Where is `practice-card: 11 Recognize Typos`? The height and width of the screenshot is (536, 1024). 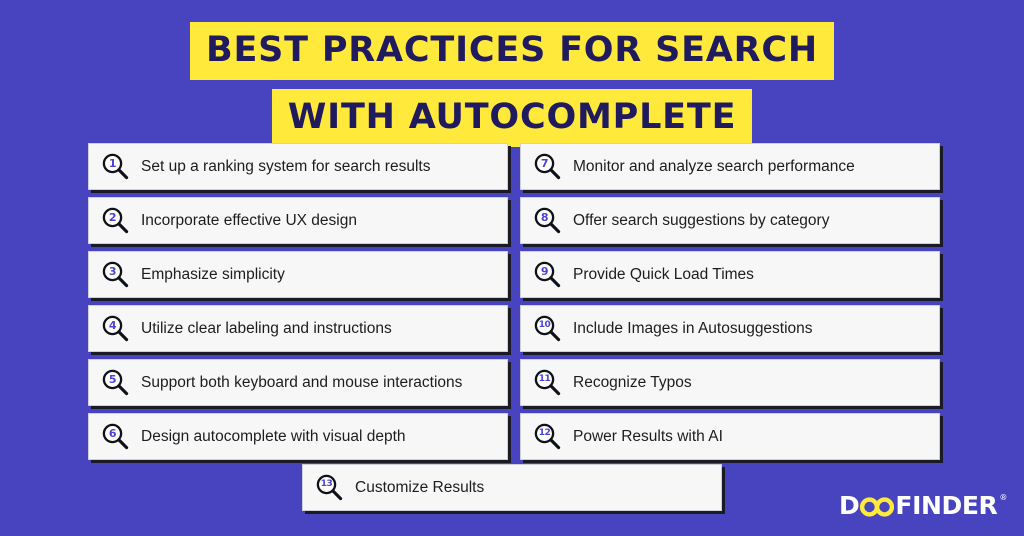 practice-card: 11 Recognize Typos is located at coordinates (730, 382).